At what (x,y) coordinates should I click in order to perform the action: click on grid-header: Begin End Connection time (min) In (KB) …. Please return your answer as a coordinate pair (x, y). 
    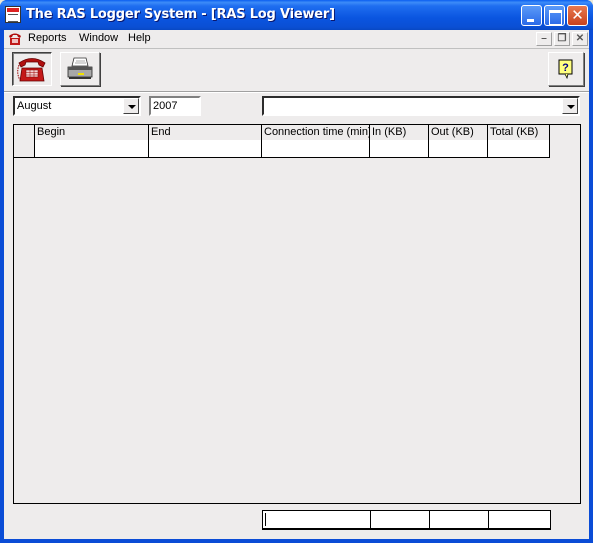
    Looking at the image, I should click on (282, 133).